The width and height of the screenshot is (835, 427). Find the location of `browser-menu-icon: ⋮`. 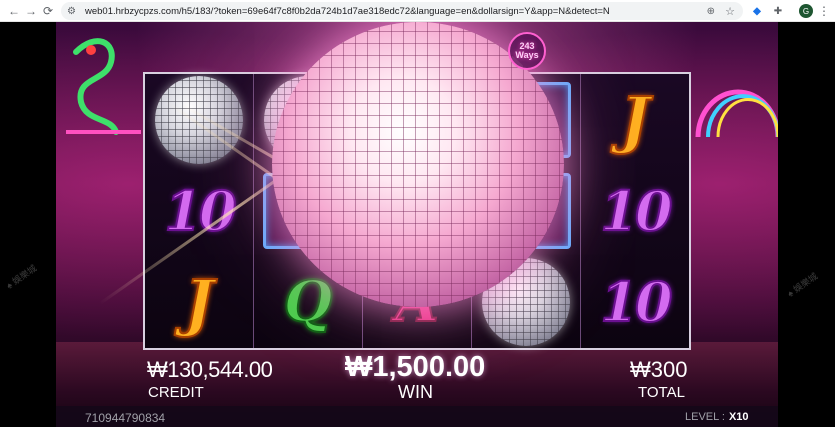

browser-menu-icon: ⋮ is located at coordinates (824, 11).